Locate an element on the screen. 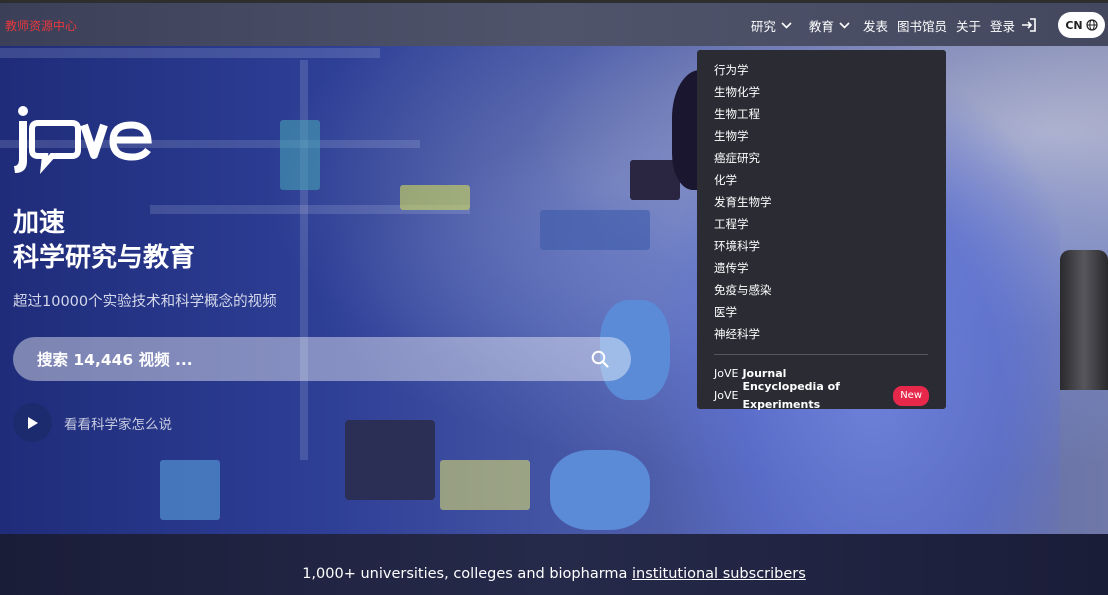 The height and width of the screenshot is (595, 1108). dropdown-item-biology: 生物学 is located at coordinates (821, 138).